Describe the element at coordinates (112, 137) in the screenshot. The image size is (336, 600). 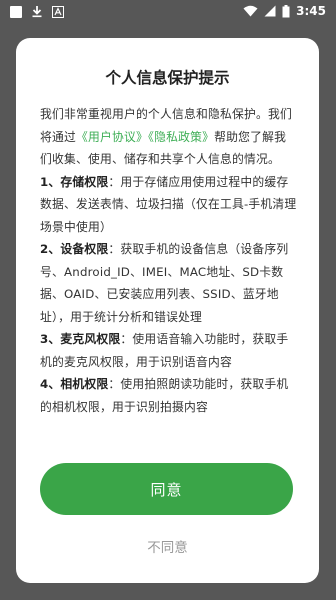
I see `user-agreement-link: 《用户协议》` at that location.